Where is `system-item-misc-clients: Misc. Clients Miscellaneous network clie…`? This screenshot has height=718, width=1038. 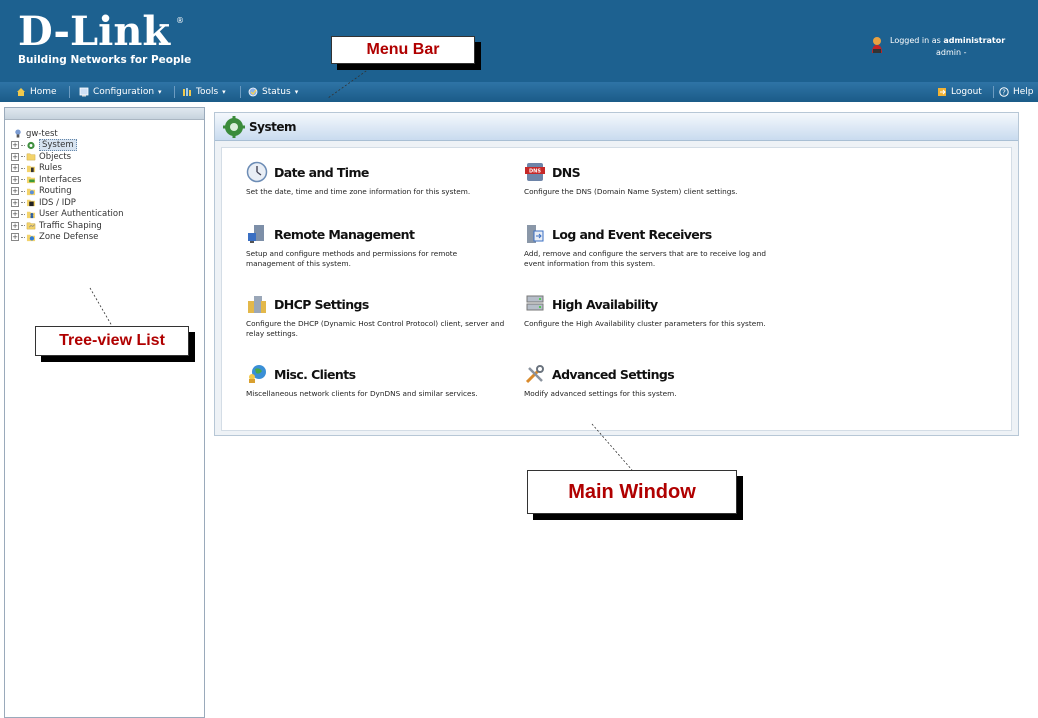 system-item-misc-clients: Misc. Clients Miscellaneous network clie… is located at coordinates (376, 380).